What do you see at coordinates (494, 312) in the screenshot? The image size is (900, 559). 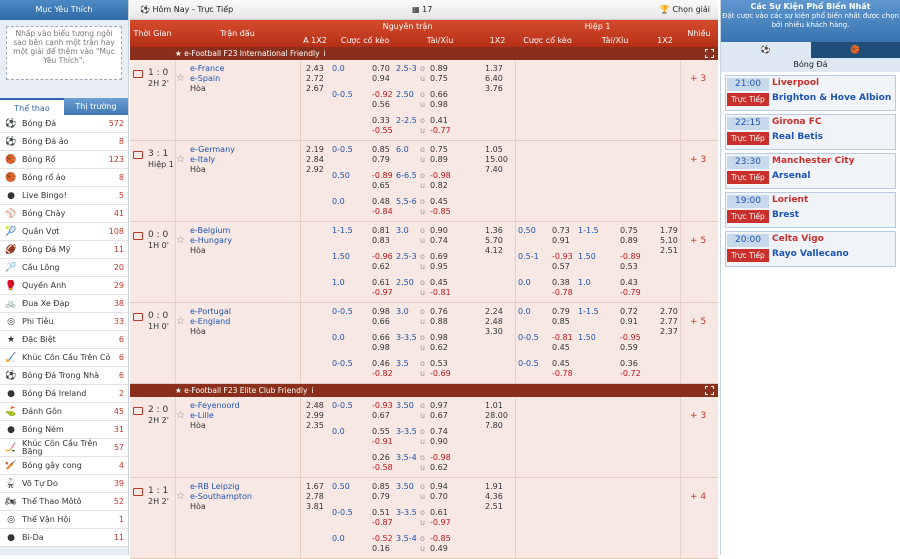 I see `odds-cell: 2.24` at bounding box center [494, 312].